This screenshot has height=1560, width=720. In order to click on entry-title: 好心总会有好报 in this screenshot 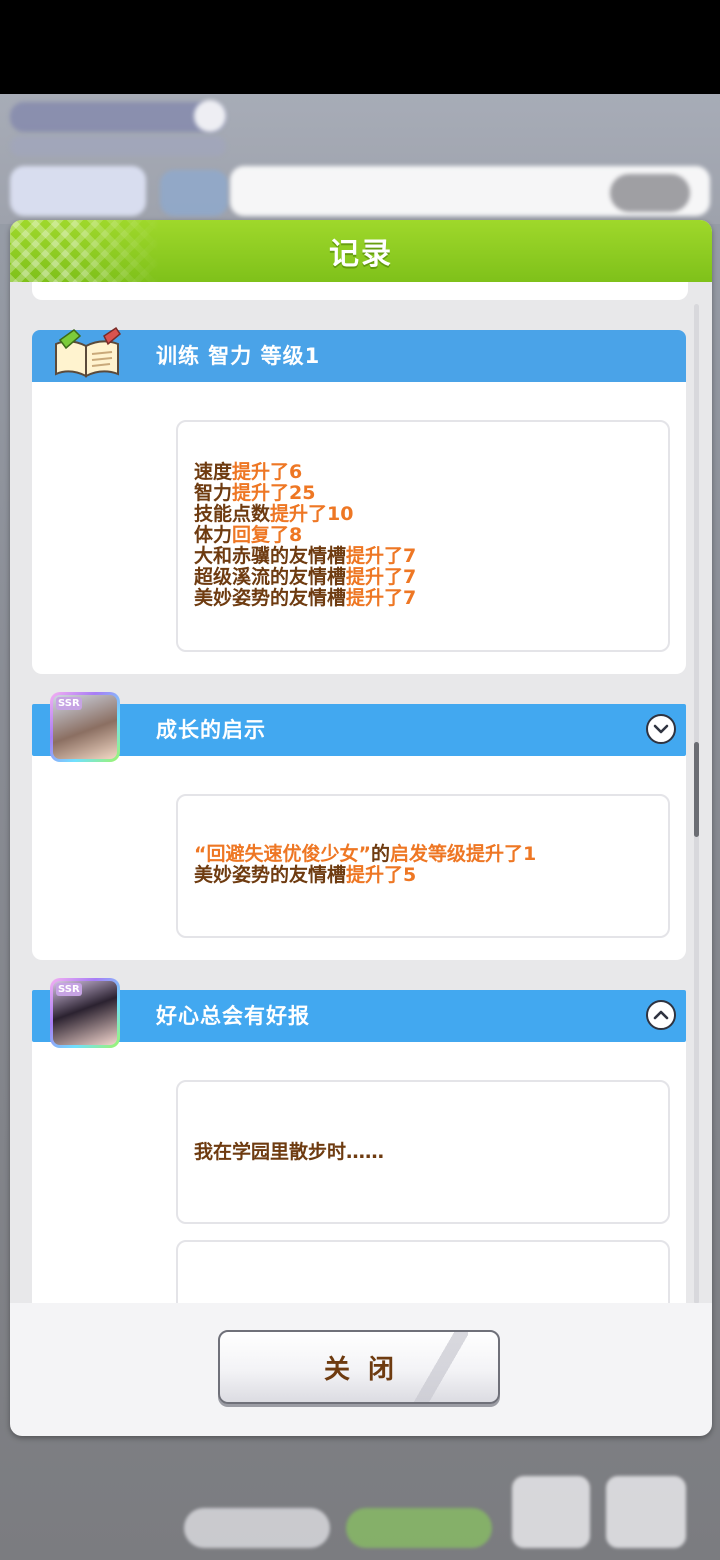, I will do `click(233, 1016)`.